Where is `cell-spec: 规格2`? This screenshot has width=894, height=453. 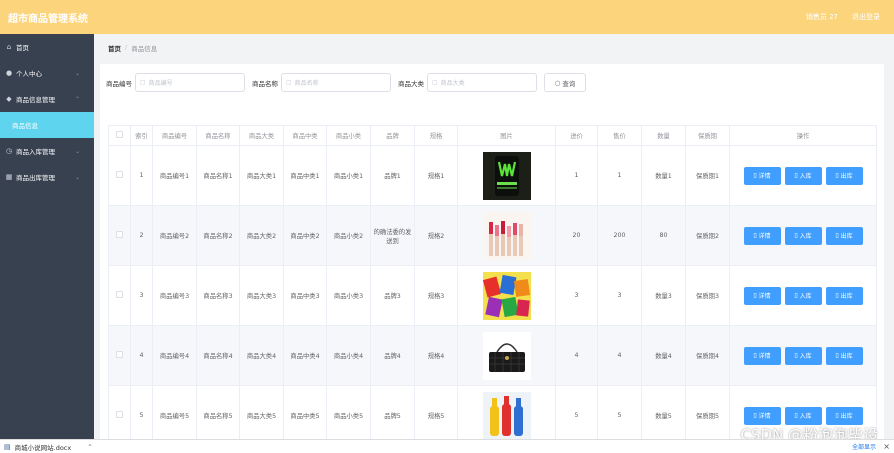
cell-spec: 规格2 is located at coordinates (436, 235).